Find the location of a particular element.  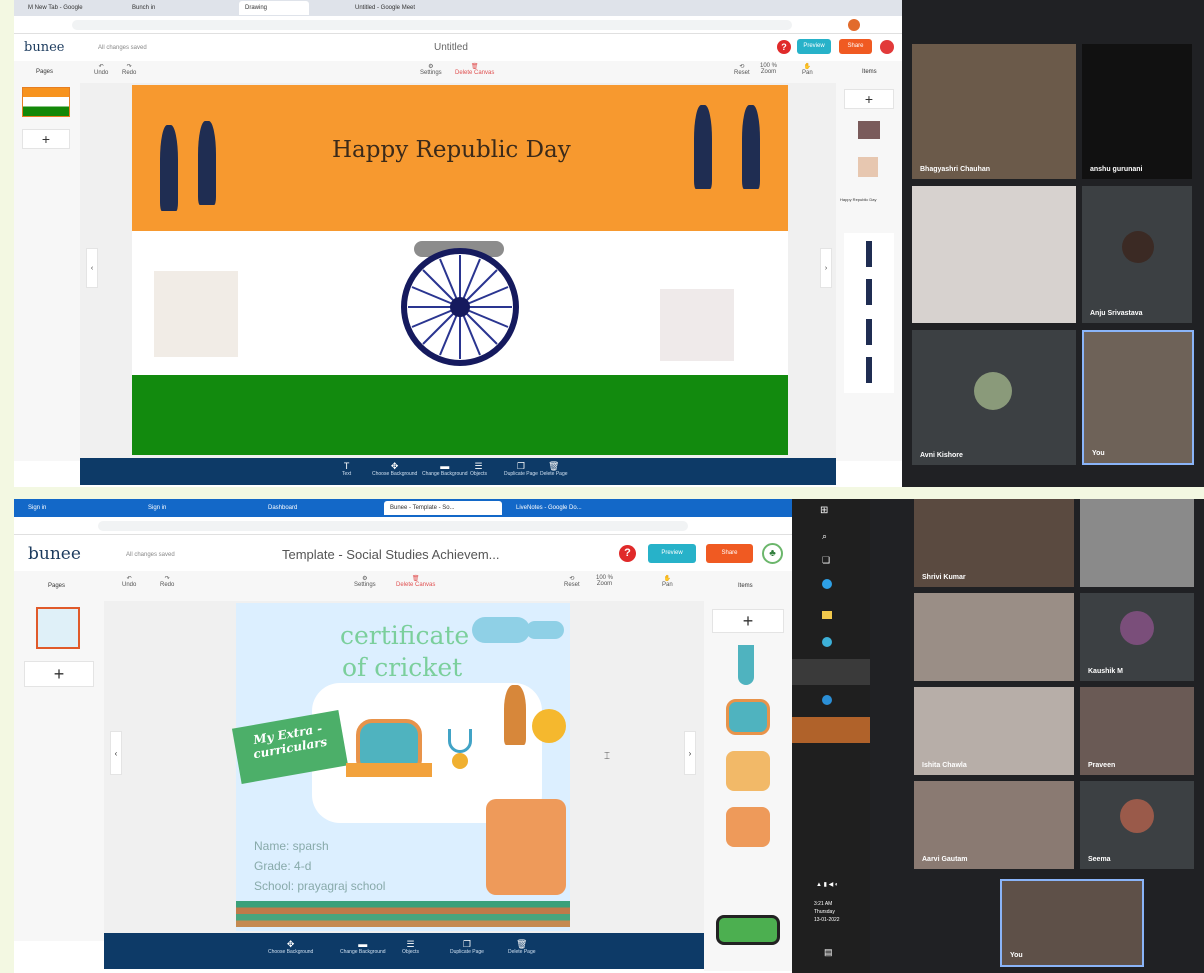

bottom-page-thumb is located at coordinates (58, 628).